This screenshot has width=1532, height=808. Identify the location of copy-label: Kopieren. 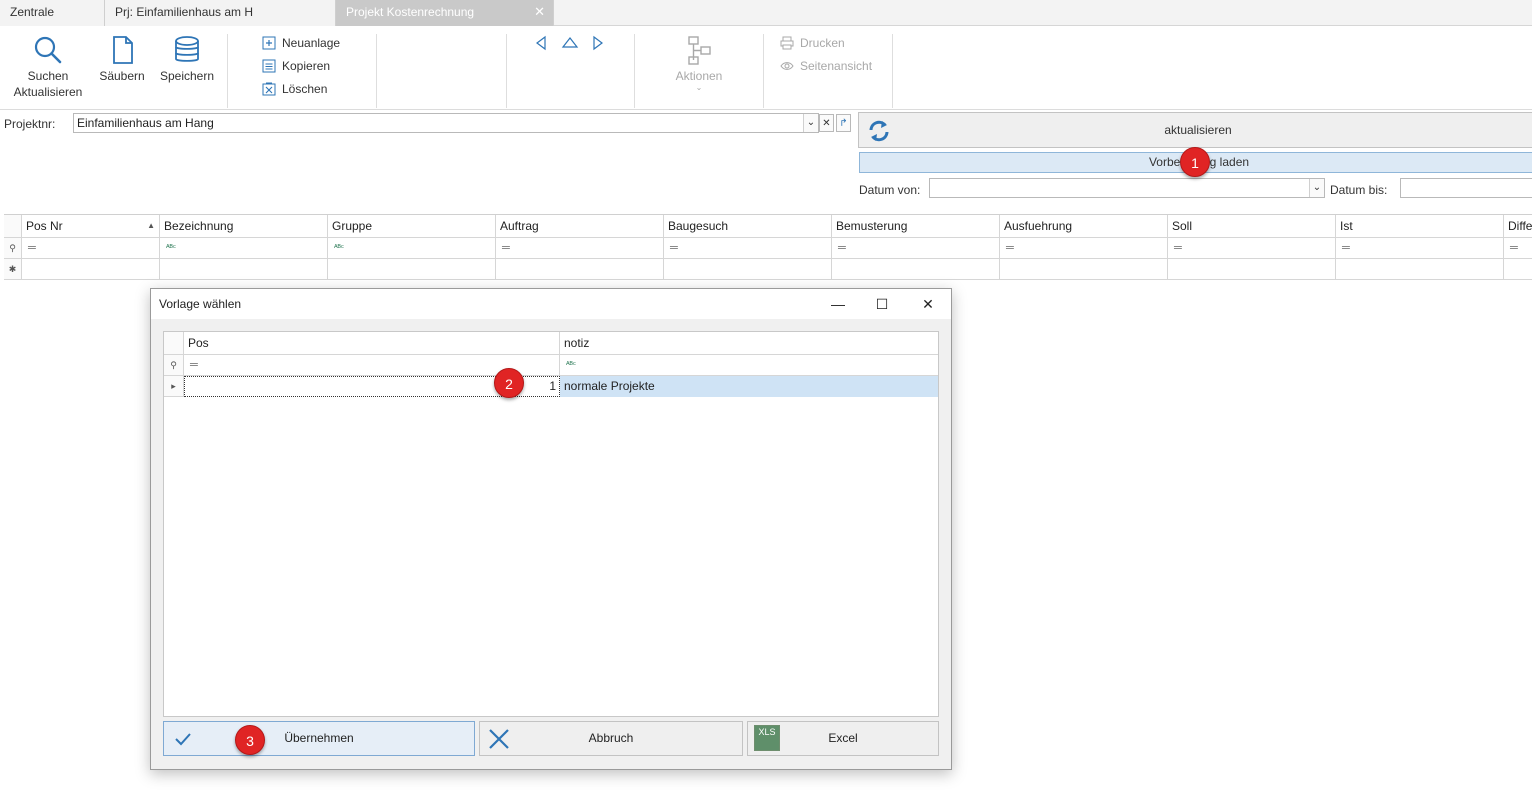
(306, 66).